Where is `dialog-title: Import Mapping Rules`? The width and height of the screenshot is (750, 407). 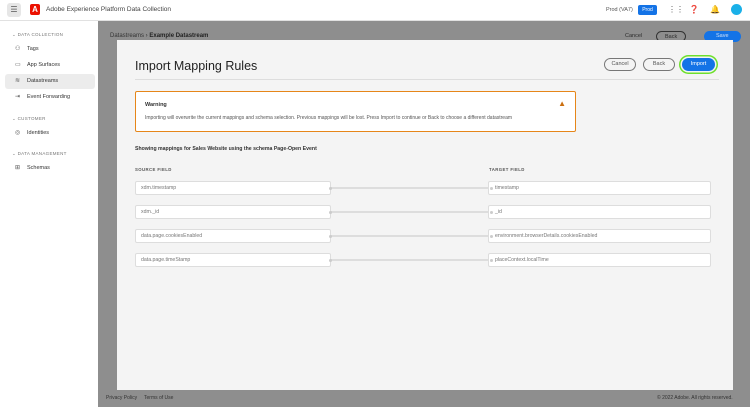
dialog-title: Import Mapping Rules is located at coordinates (196, 66).